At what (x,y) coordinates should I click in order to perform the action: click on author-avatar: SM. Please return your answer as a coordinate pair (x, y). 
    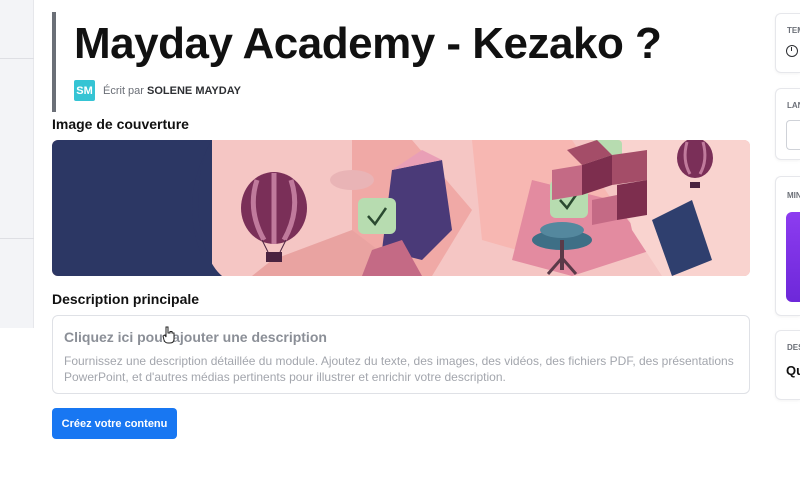
    Looking at the image, I should click on (84, 90).